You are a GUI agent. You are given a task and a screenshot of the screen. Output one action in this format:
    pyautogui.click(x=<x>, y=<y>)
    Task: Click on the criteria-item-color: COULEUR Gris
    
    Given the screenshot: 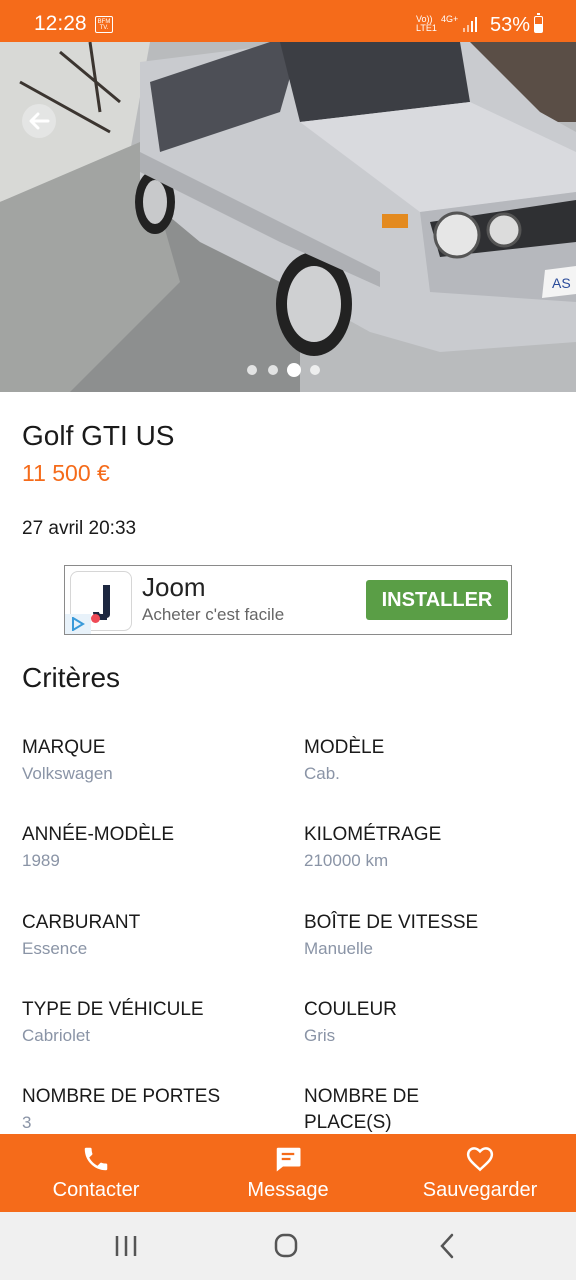 What is the action you would take?
    pyautogui.click(x=434, y=1023)
    